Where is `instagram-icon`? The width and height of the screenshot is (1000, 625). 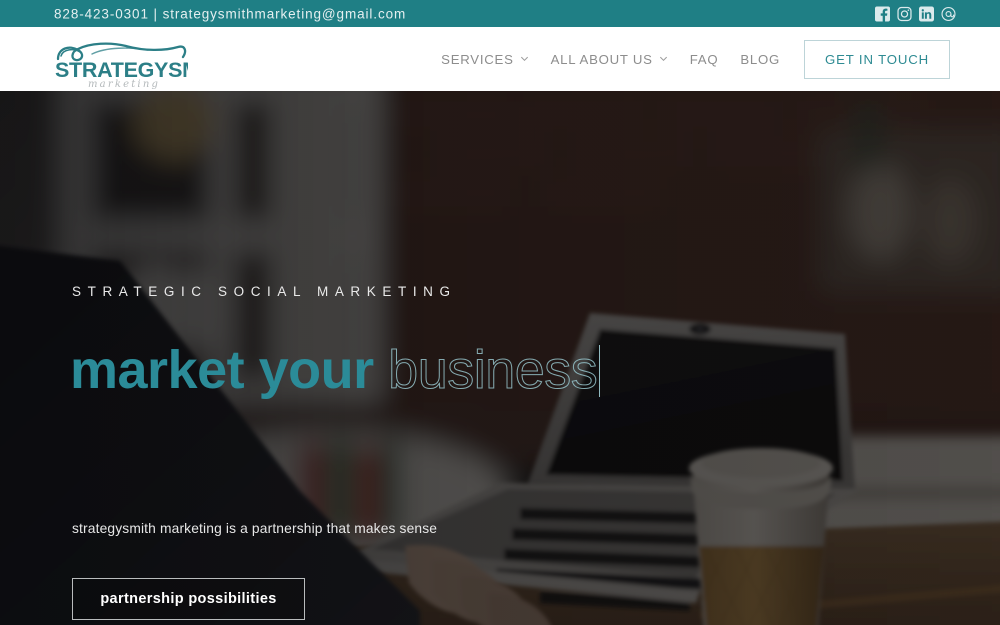 instagram-icon is located at coordinates (904, 13).